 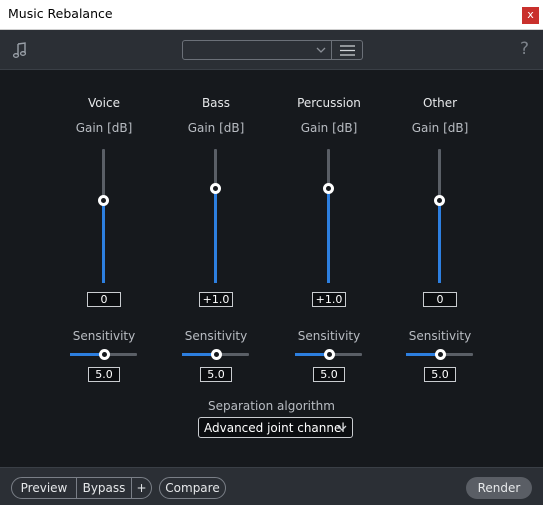 I want to click on preview-bypass-group: Preview Bypass +, so click(x=81, y=488).